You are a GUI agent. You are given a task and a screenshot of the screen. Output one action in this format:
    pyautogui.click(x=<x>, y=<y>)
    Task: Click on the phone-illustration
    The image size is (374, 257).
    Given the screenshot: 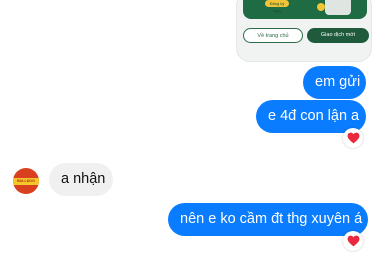 What is the action you would take?
    pyautogui.click(x=338, y=7)
    